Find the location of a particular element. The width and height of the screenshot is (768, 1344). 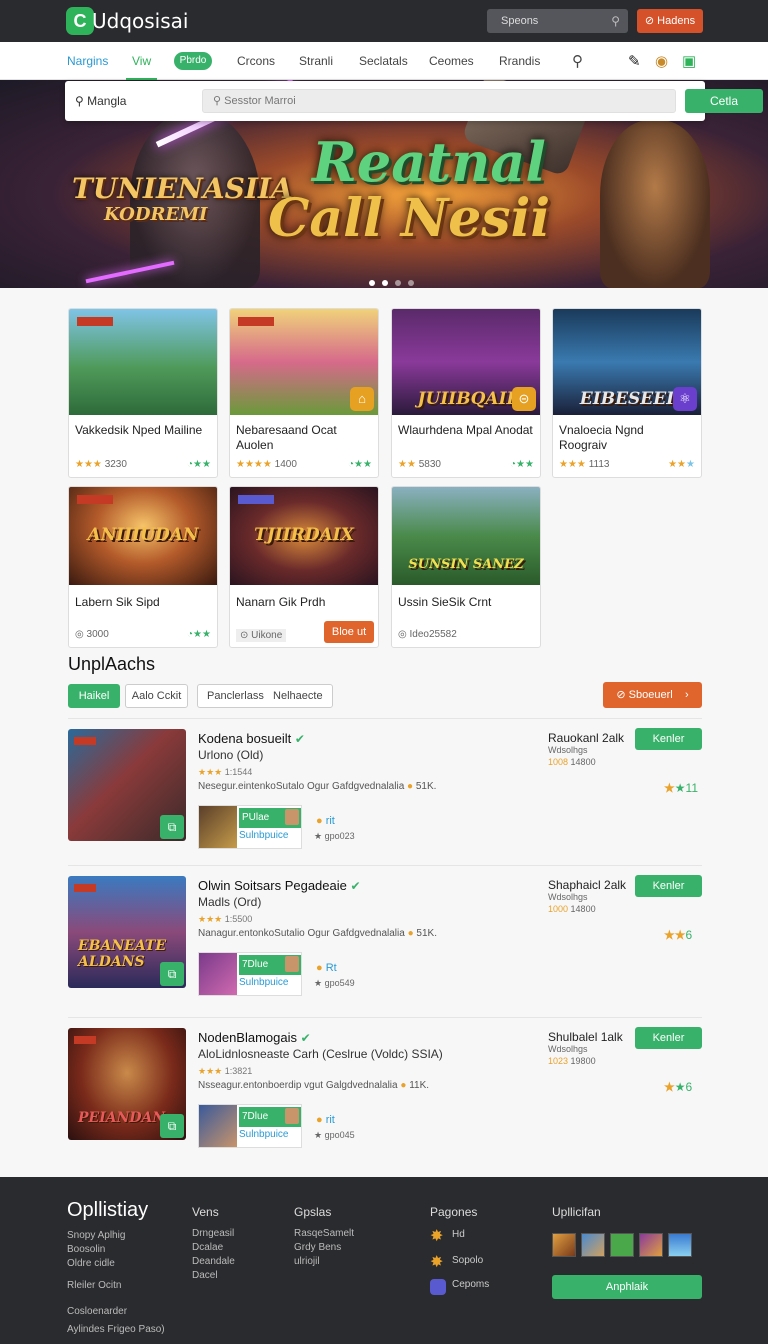

game-card: ⌂ Nebaresaand Ocat Auolen ★★★★ 1400 ◔★★ is located at coordinates (304, 393).